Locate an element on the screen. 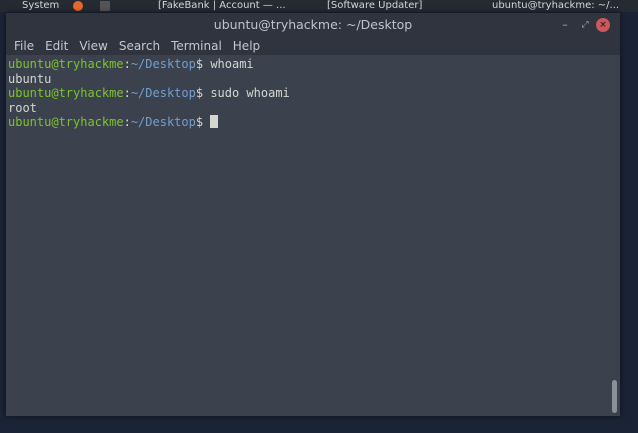 The image size is (638, 433). terminal-line: ubuntu@tryhackme:~/Desktop$ sudo whoami is located at coordinates (149, 93).